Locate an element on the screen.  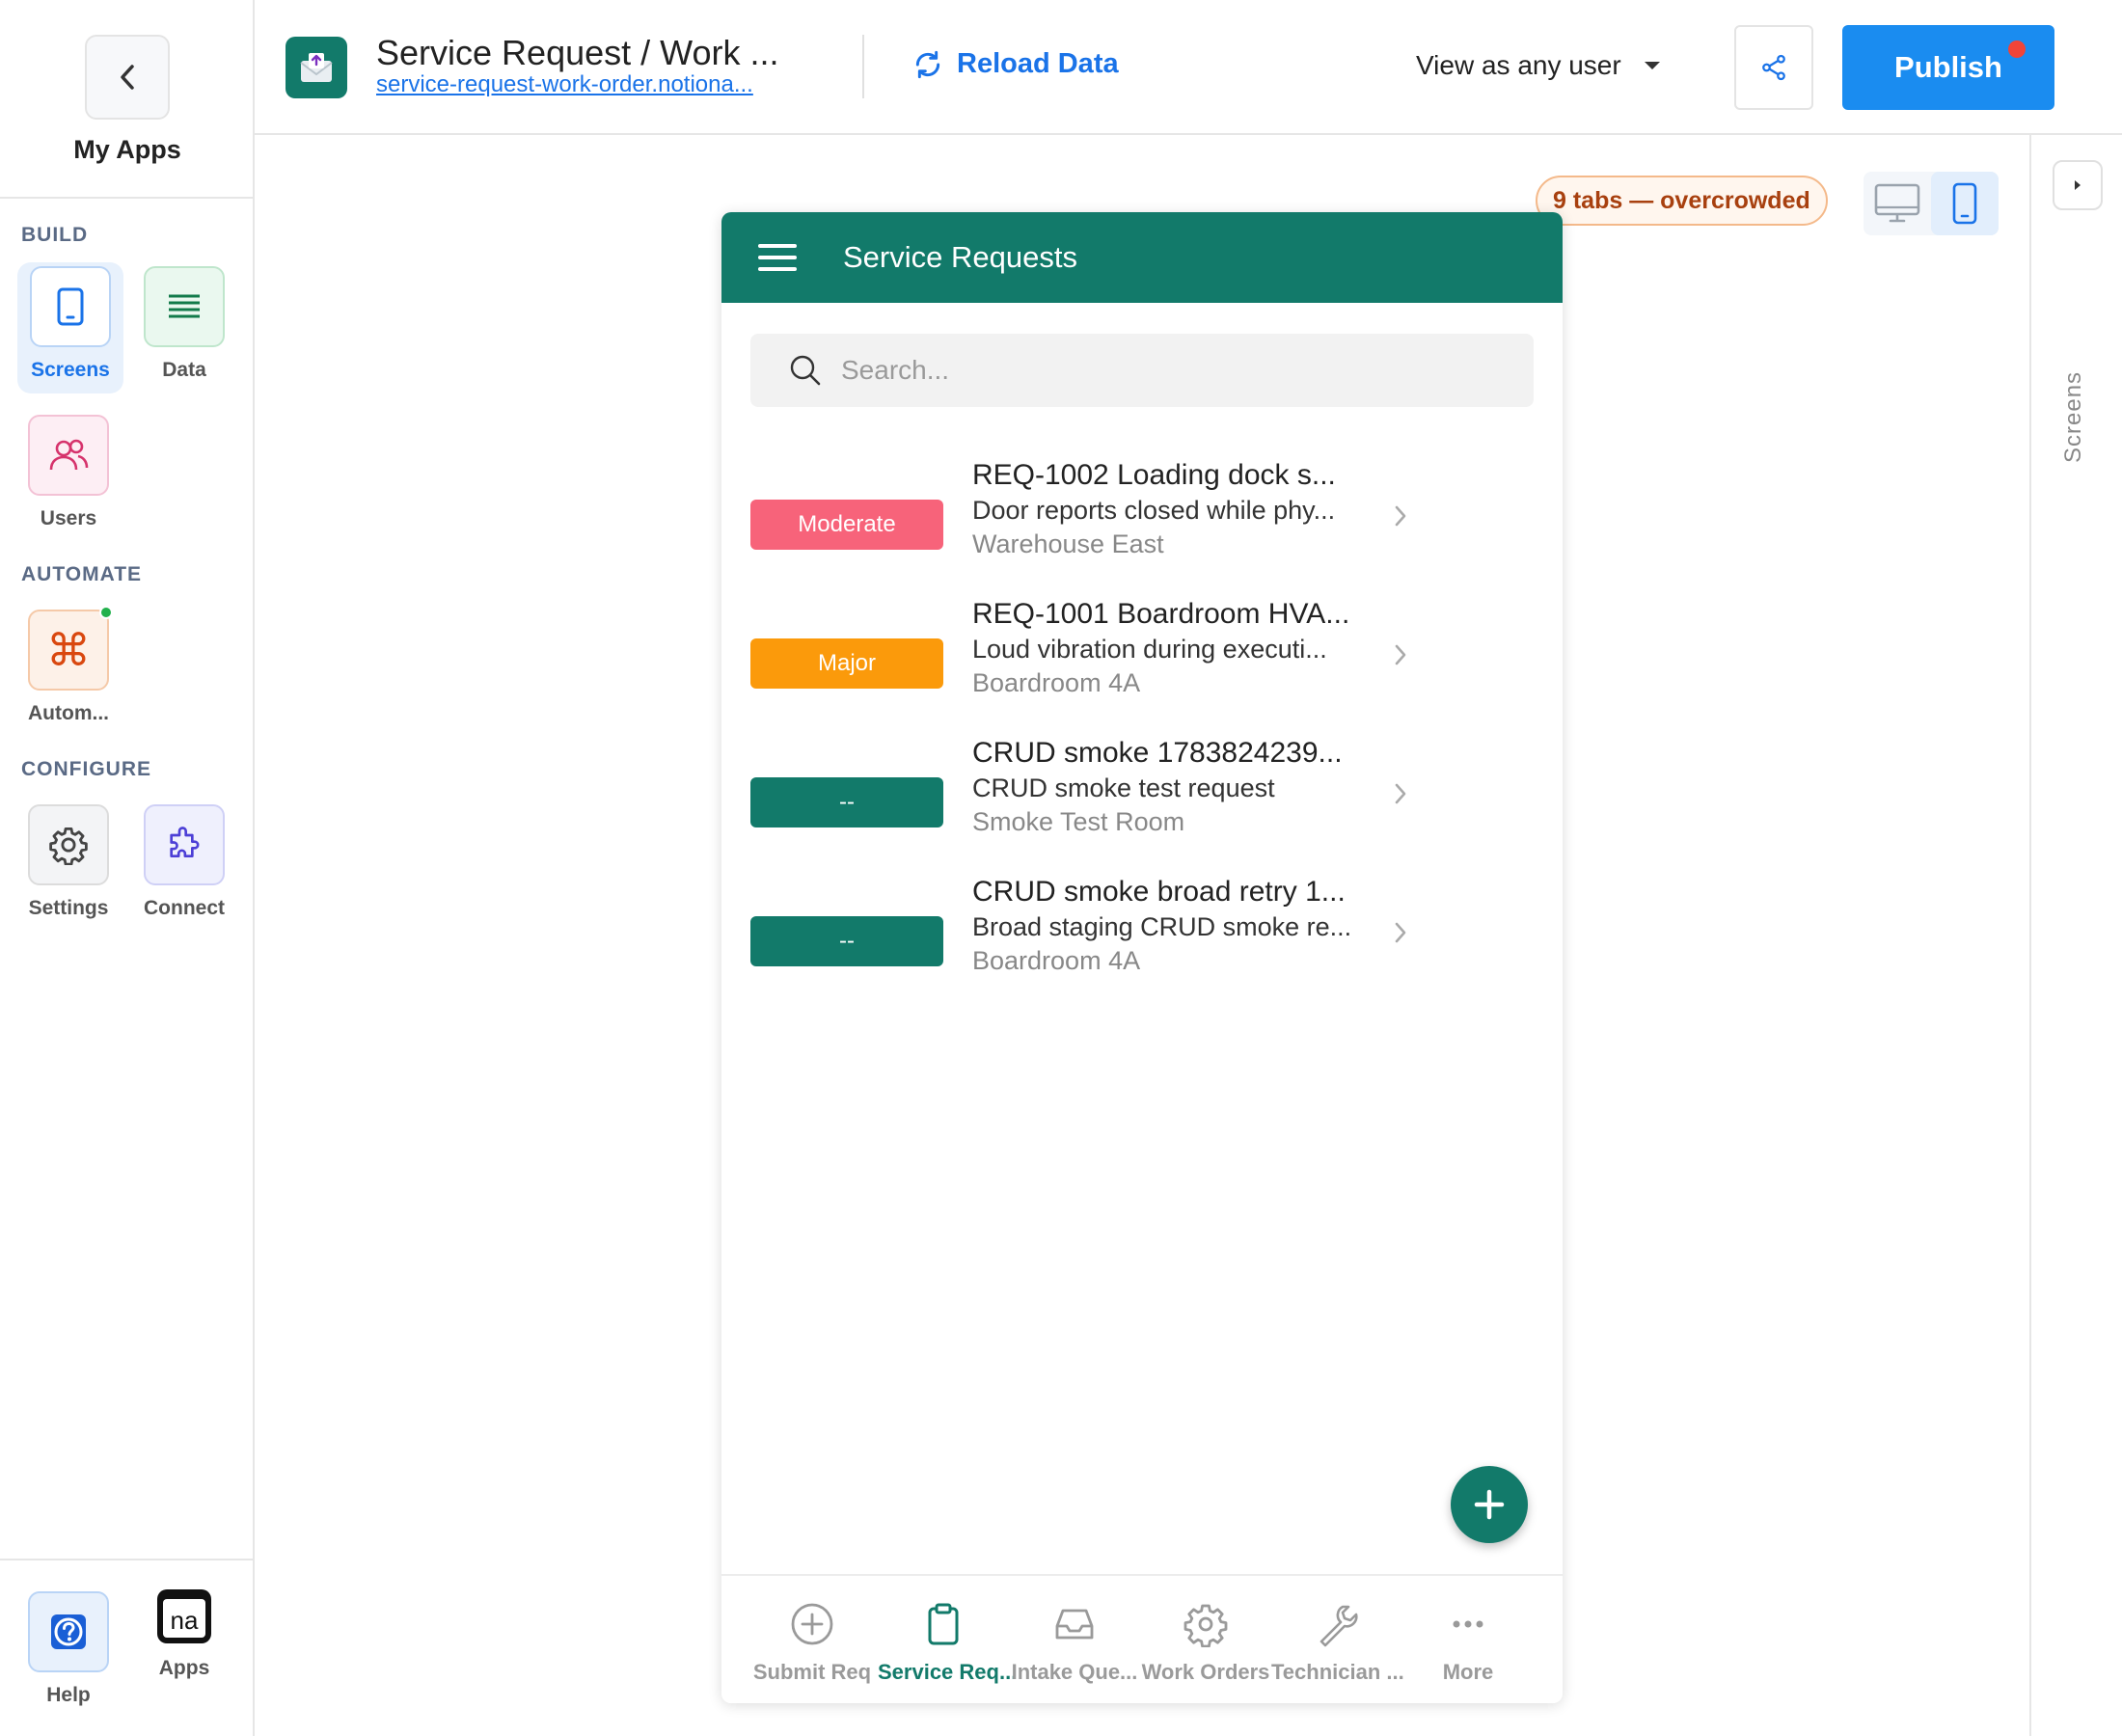
search-icon is located at coordinates (806, 370).